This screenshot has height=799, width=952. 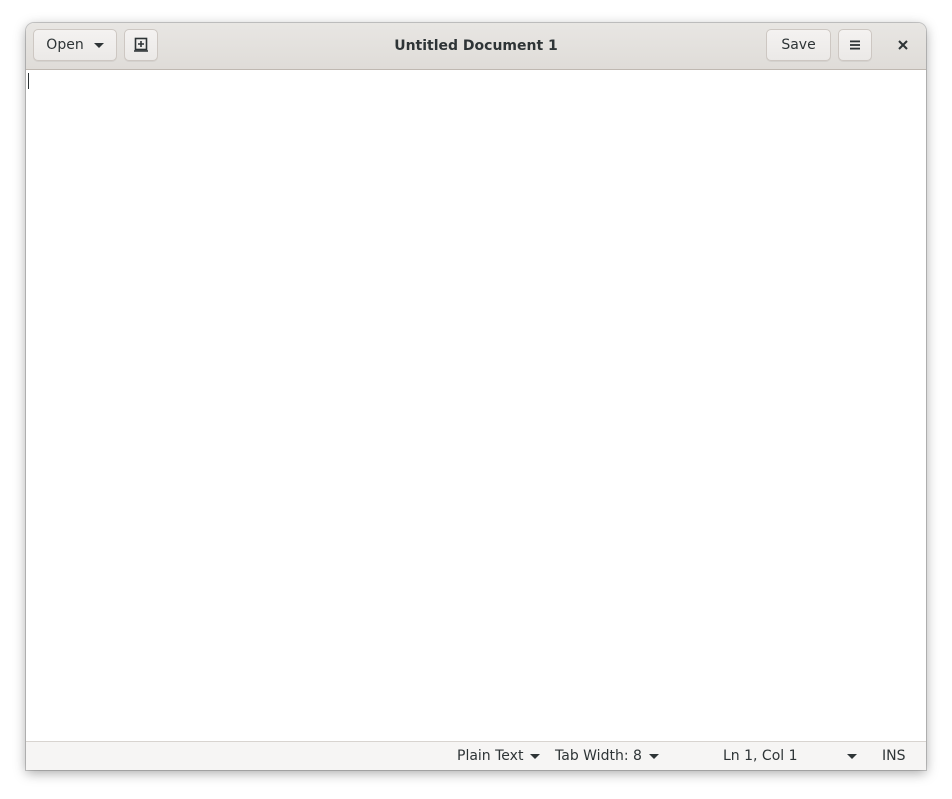 What do you see at coordinates (894, 756) in the screenshot?
I see `insert-mode-indicator: INS` at bounding box center [894, 756].